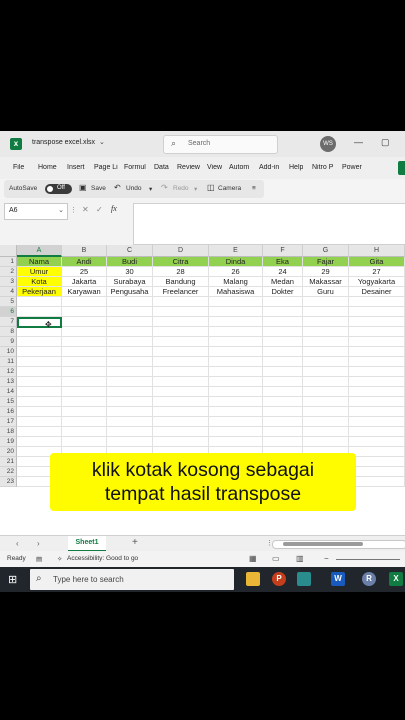 This screenshot has width=405, height=720. What do you see at coordinates (17, 543) in the screenshot?
I see `prev-sheet-icon: ‹` at bounding box center [17, 543].